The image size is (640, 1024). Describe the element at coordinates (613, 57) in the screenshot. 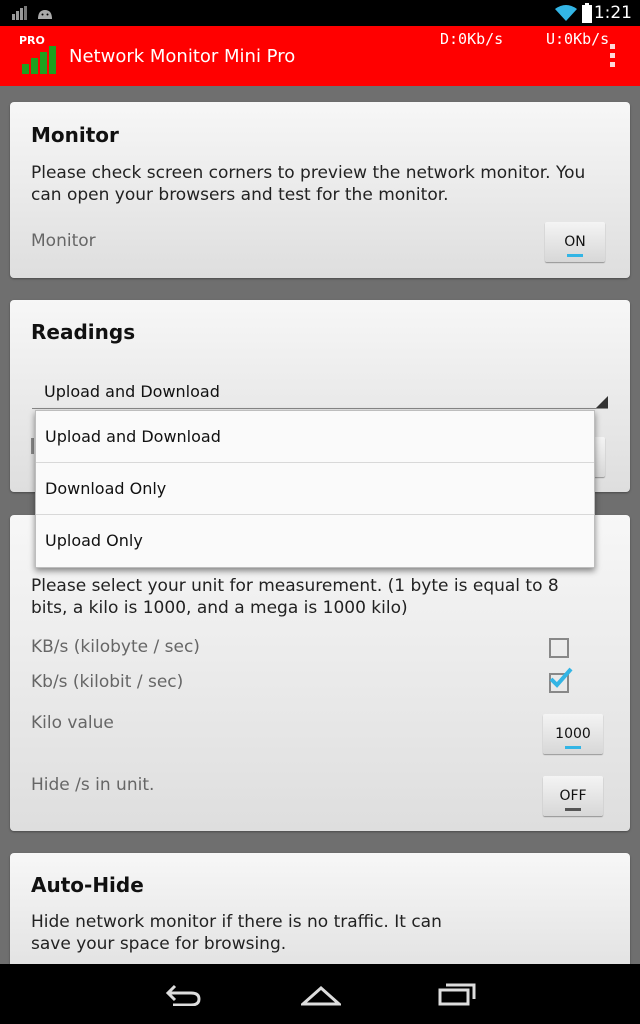

I see `overflow-menu-icon` at that location.